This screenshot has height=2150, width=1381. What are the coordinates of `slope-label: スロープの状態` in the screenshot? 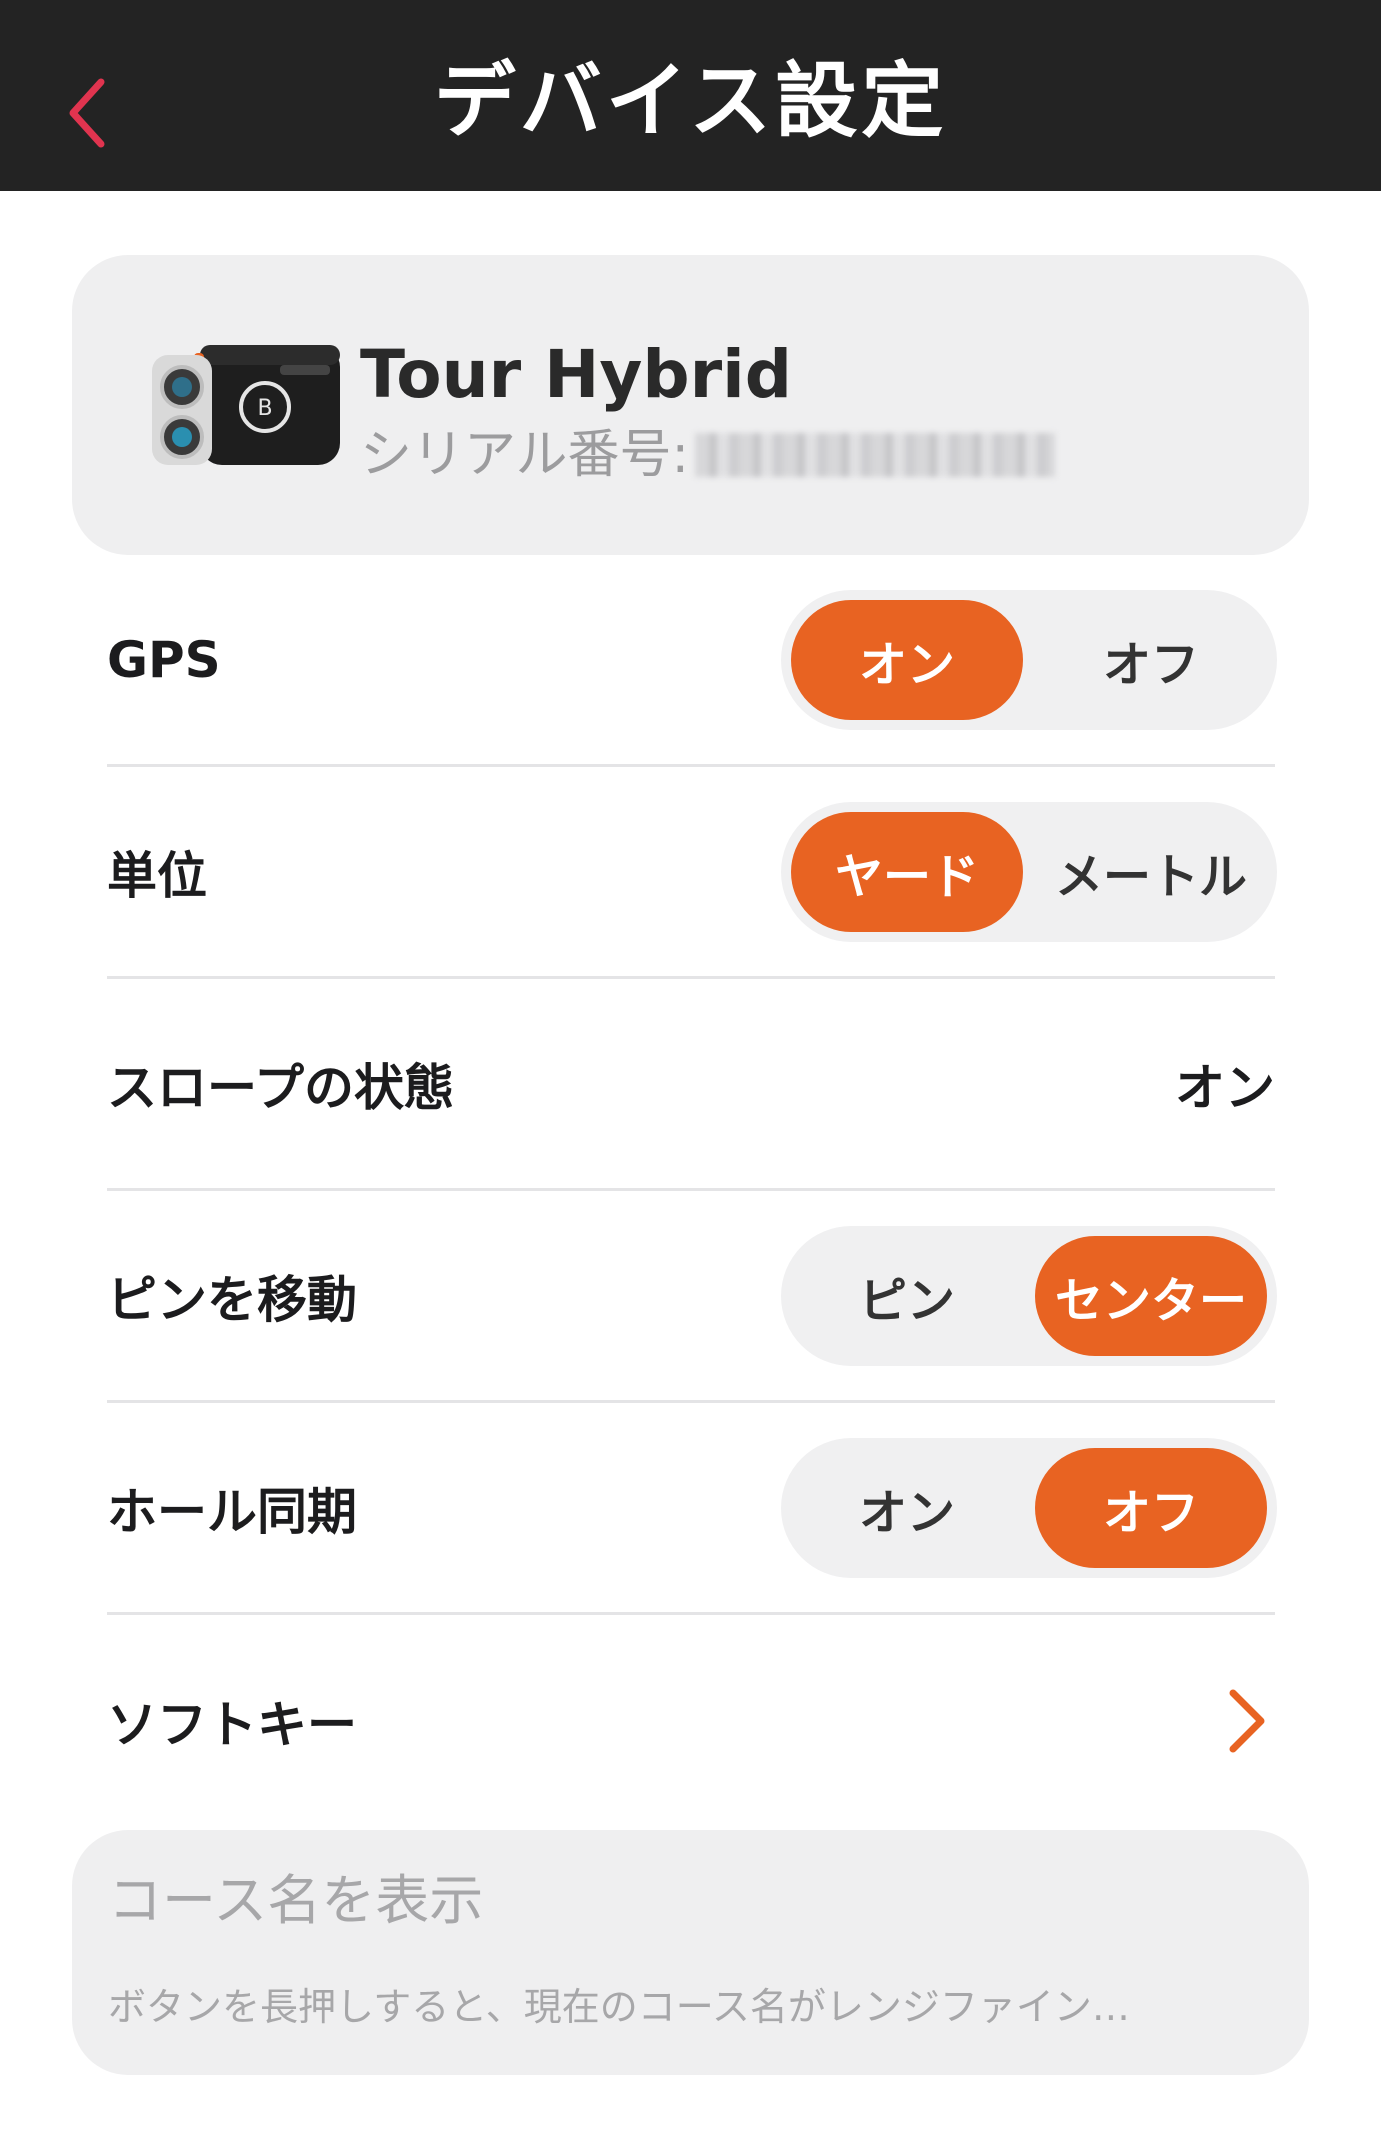 It's located at (280, 1087).